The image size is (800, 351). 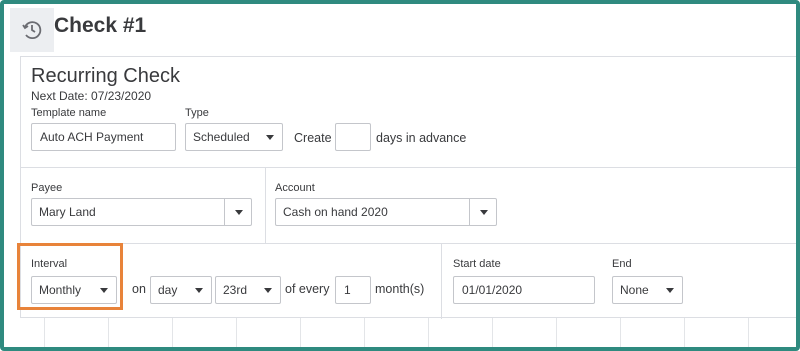 I want to click on payee-label: Payee, so click(x=47, y=188).